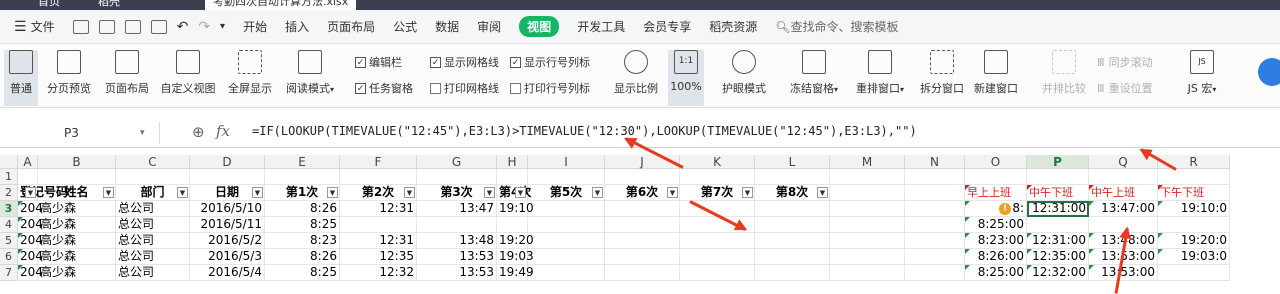 This screenshot has height=294, width=1280. I want to click on menu-view: 视图, so click(539, 26).